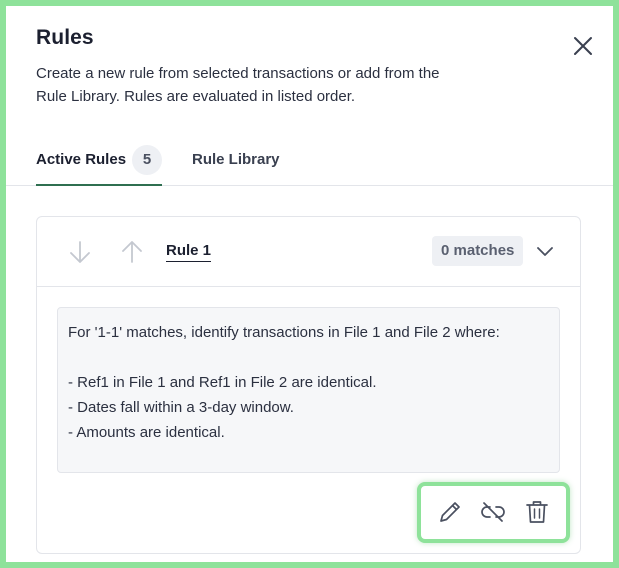  I want to click on rule-condition: - Dates fall within a 3-day window., so click(181, 407).